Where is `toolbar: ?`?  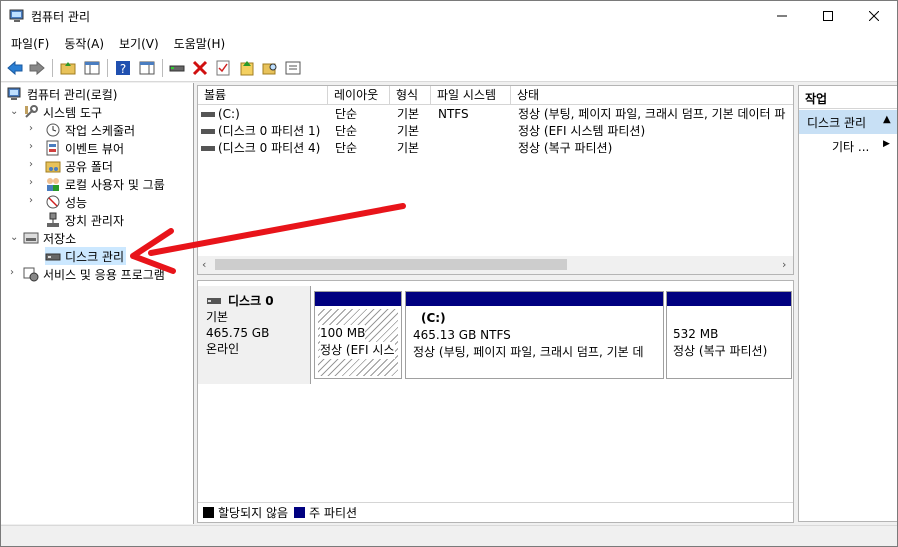 toolbar: ? is located at coordinates (449, 68).